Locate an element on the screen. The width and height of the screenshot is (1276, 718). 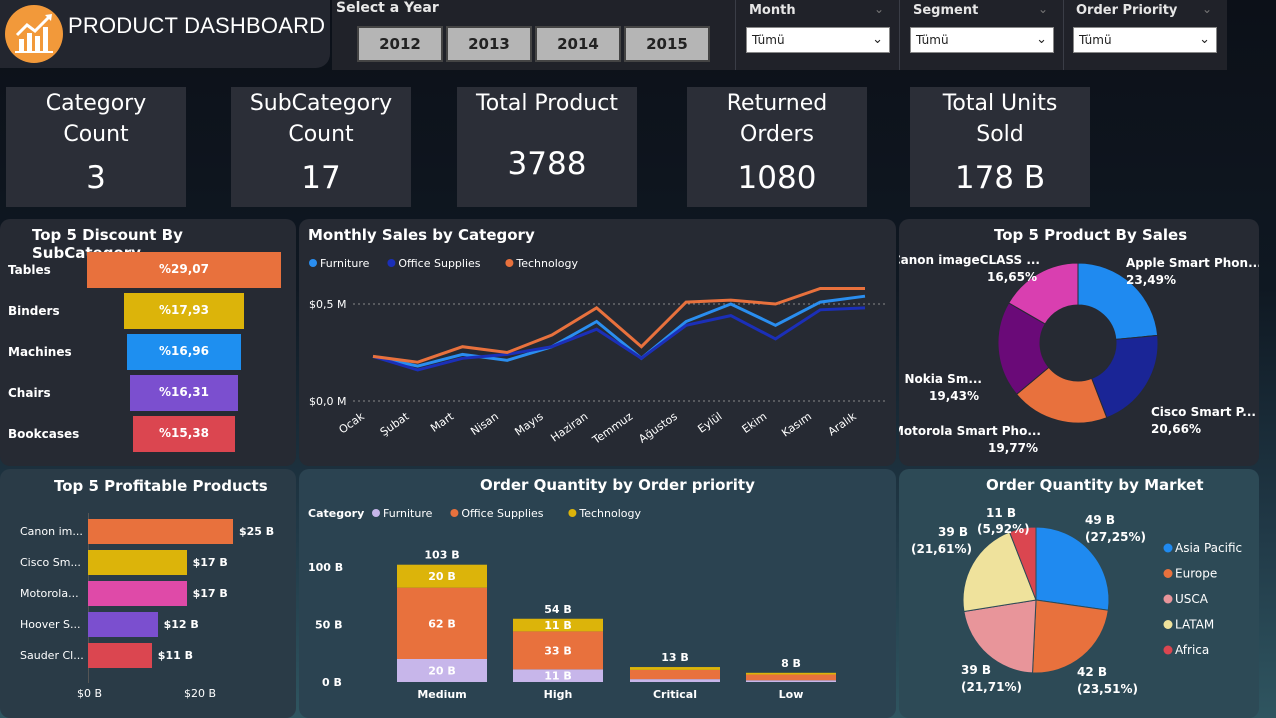
x-tick-label: Low is located at coordinates (791, 694).